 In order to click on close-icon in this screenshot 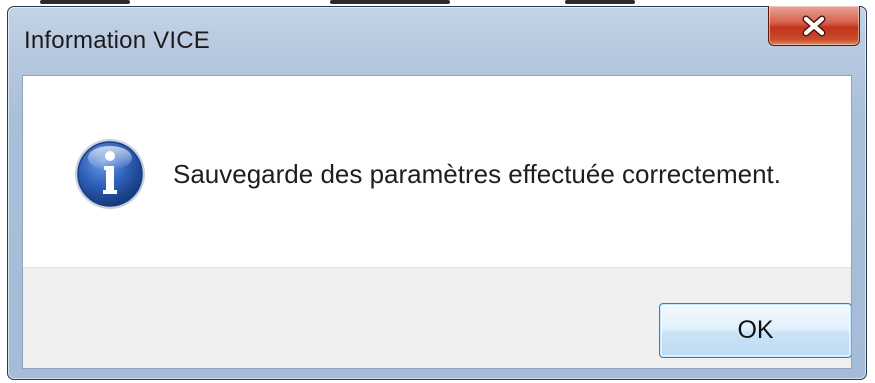, I will do `click(814, 25)`.